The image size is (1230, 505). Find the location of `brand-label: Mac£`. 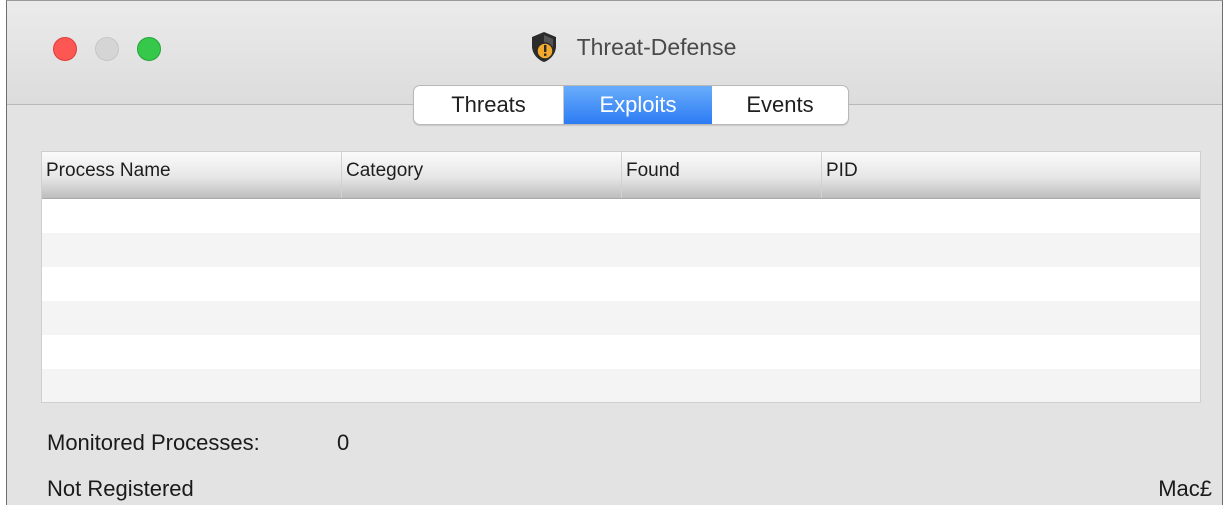

brand-label: Mac£ is located at coordinates (1185, 488).